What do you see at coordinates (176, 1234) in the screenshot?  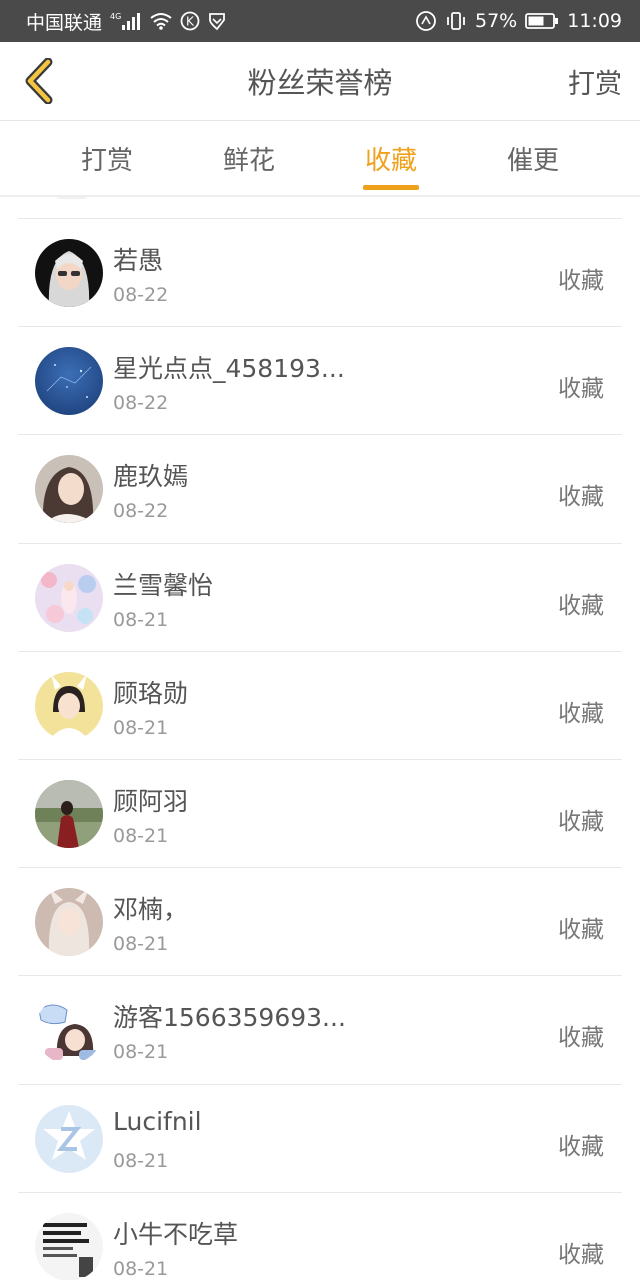 I see `fan-name: 小牛不吃草` at bounding box center [176, 1234].